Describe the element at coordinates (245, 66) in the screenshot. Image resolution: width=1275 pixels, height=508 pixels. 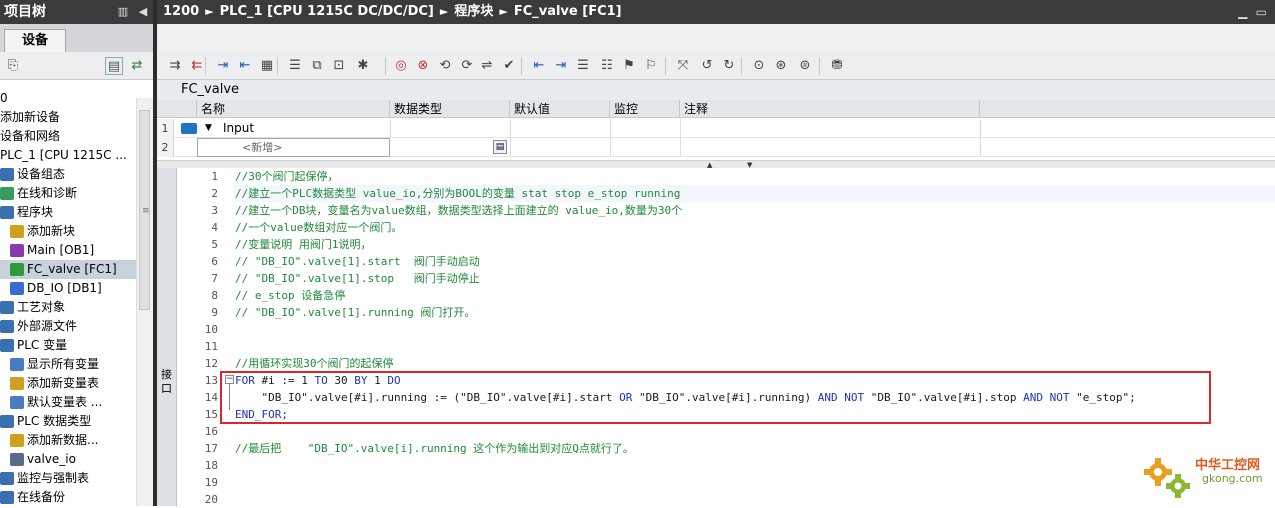
I see `upload-icon: ⇤` at that location.